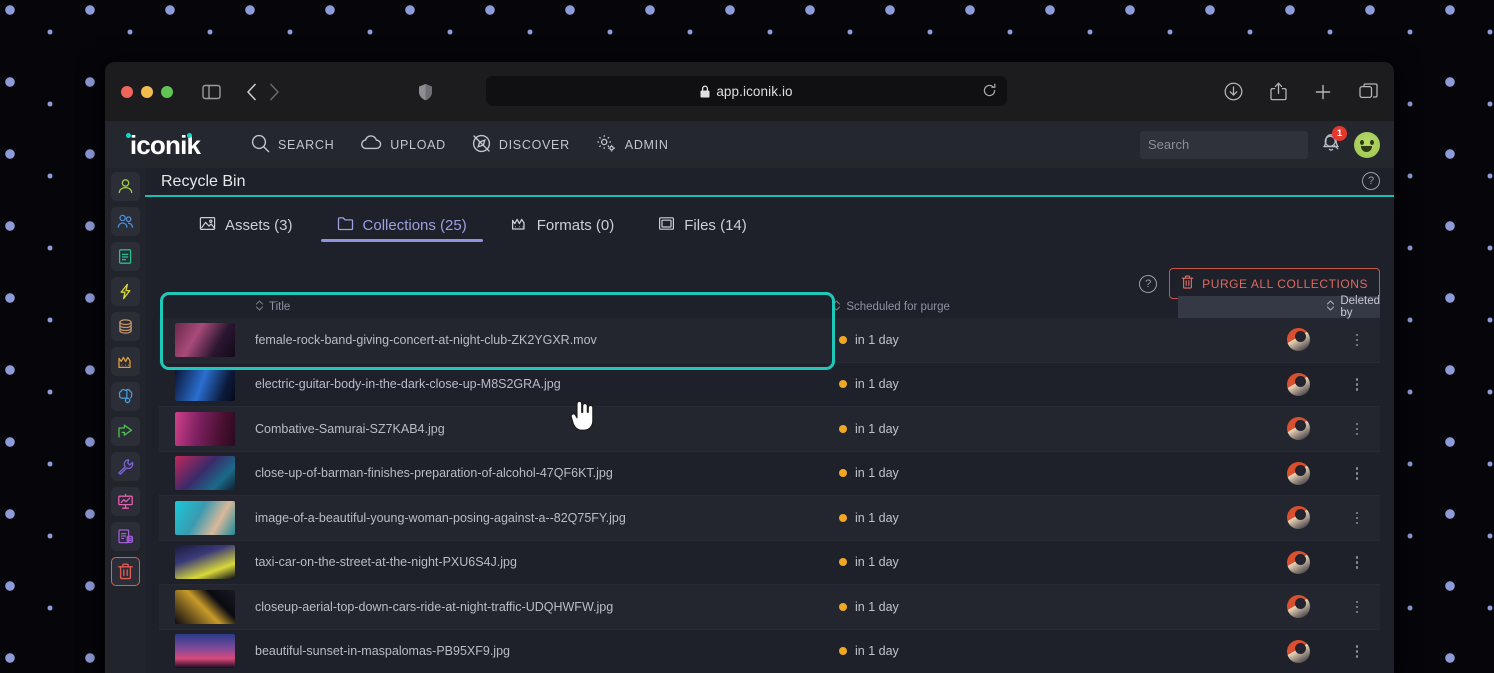 This screenshot has width=1494, height=673. Describe the element at coordinates (280, 307) in the screenshot. I see `column-header-title-label: Title` at that location.